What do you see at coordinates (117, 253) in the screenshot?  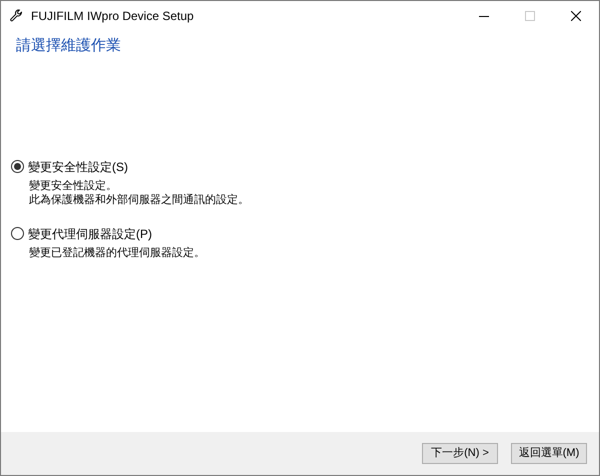 I see `option-description: 變更已登記機器的代理伺服器設定。` at bounding box center [117, 253].